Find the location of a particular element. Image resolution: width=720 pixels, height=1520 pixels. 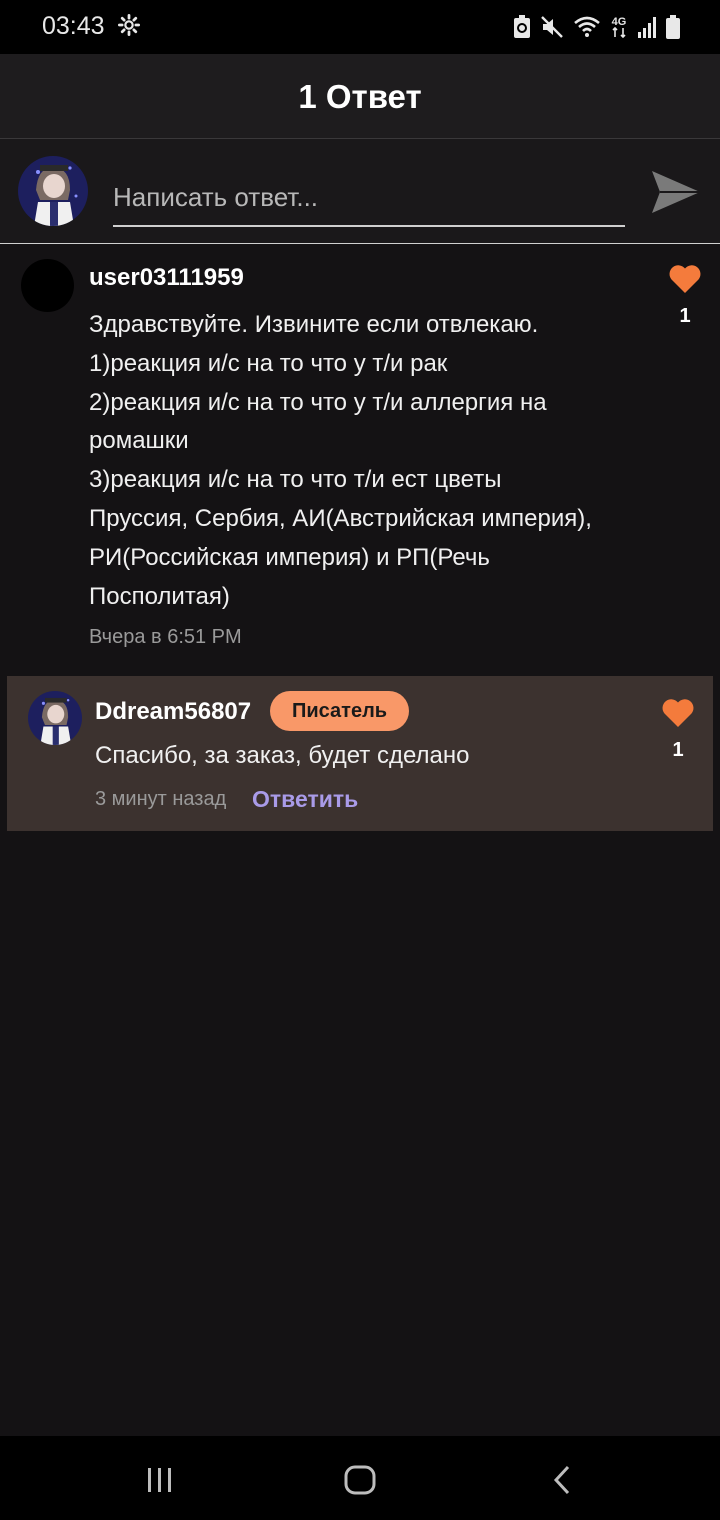

back-button is located at coordinates (562, 1480).